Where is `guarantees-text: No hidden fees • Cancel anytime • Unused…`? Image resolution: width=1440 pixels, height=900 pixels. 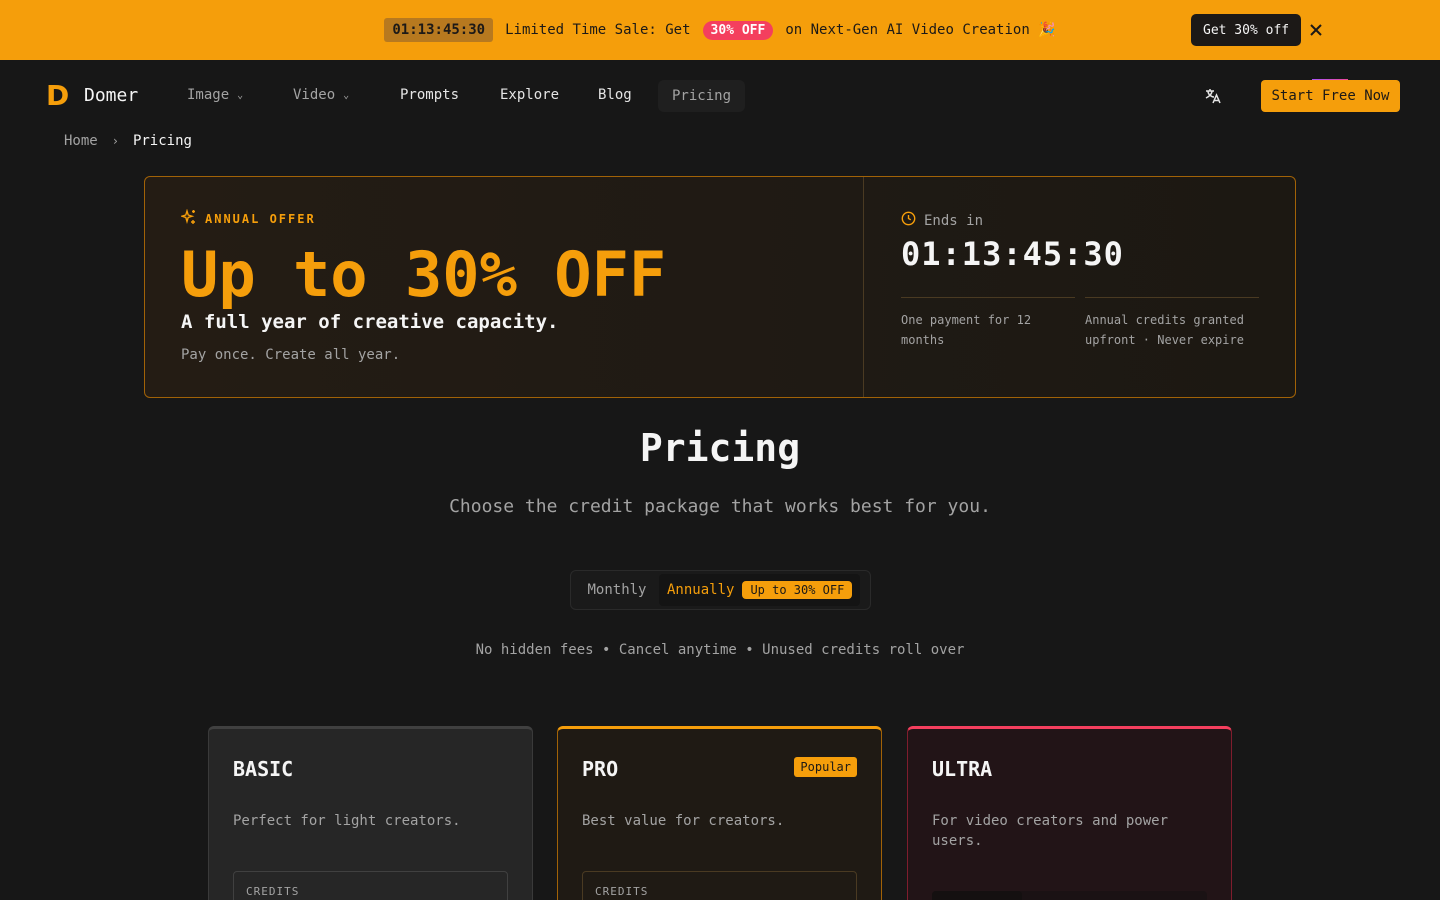
guarantees-text: No hidden fees • Cancel anytime • Unused… is located at coordinates (720, 650).